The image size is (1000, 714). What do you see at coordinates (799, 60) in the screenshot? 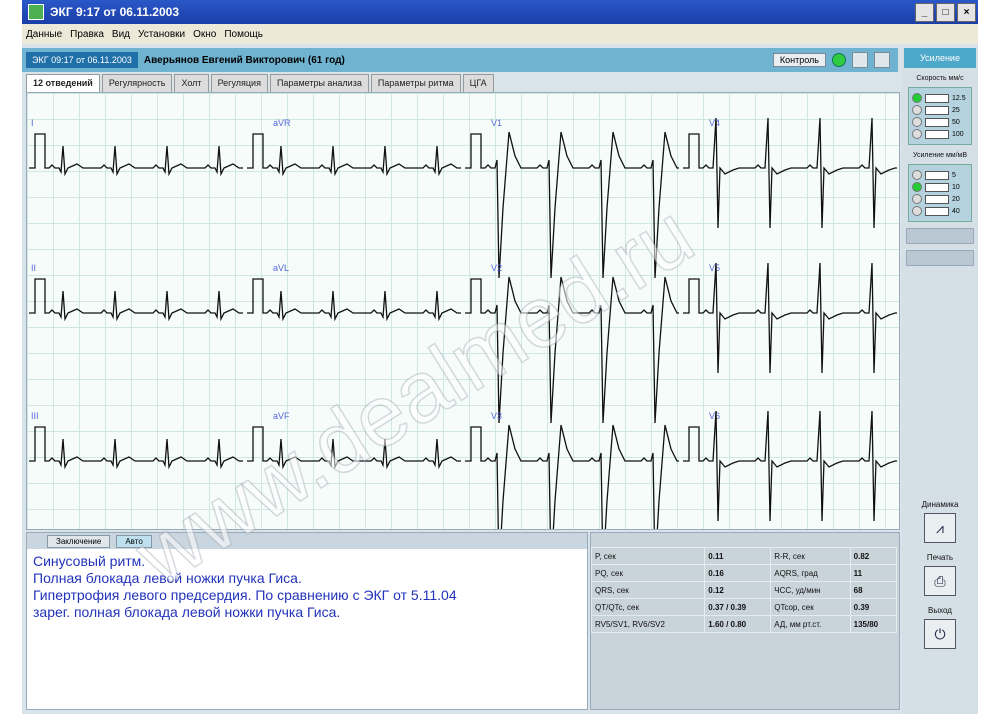
I see `control-button: Контроль` at bounding box center [799, 60].